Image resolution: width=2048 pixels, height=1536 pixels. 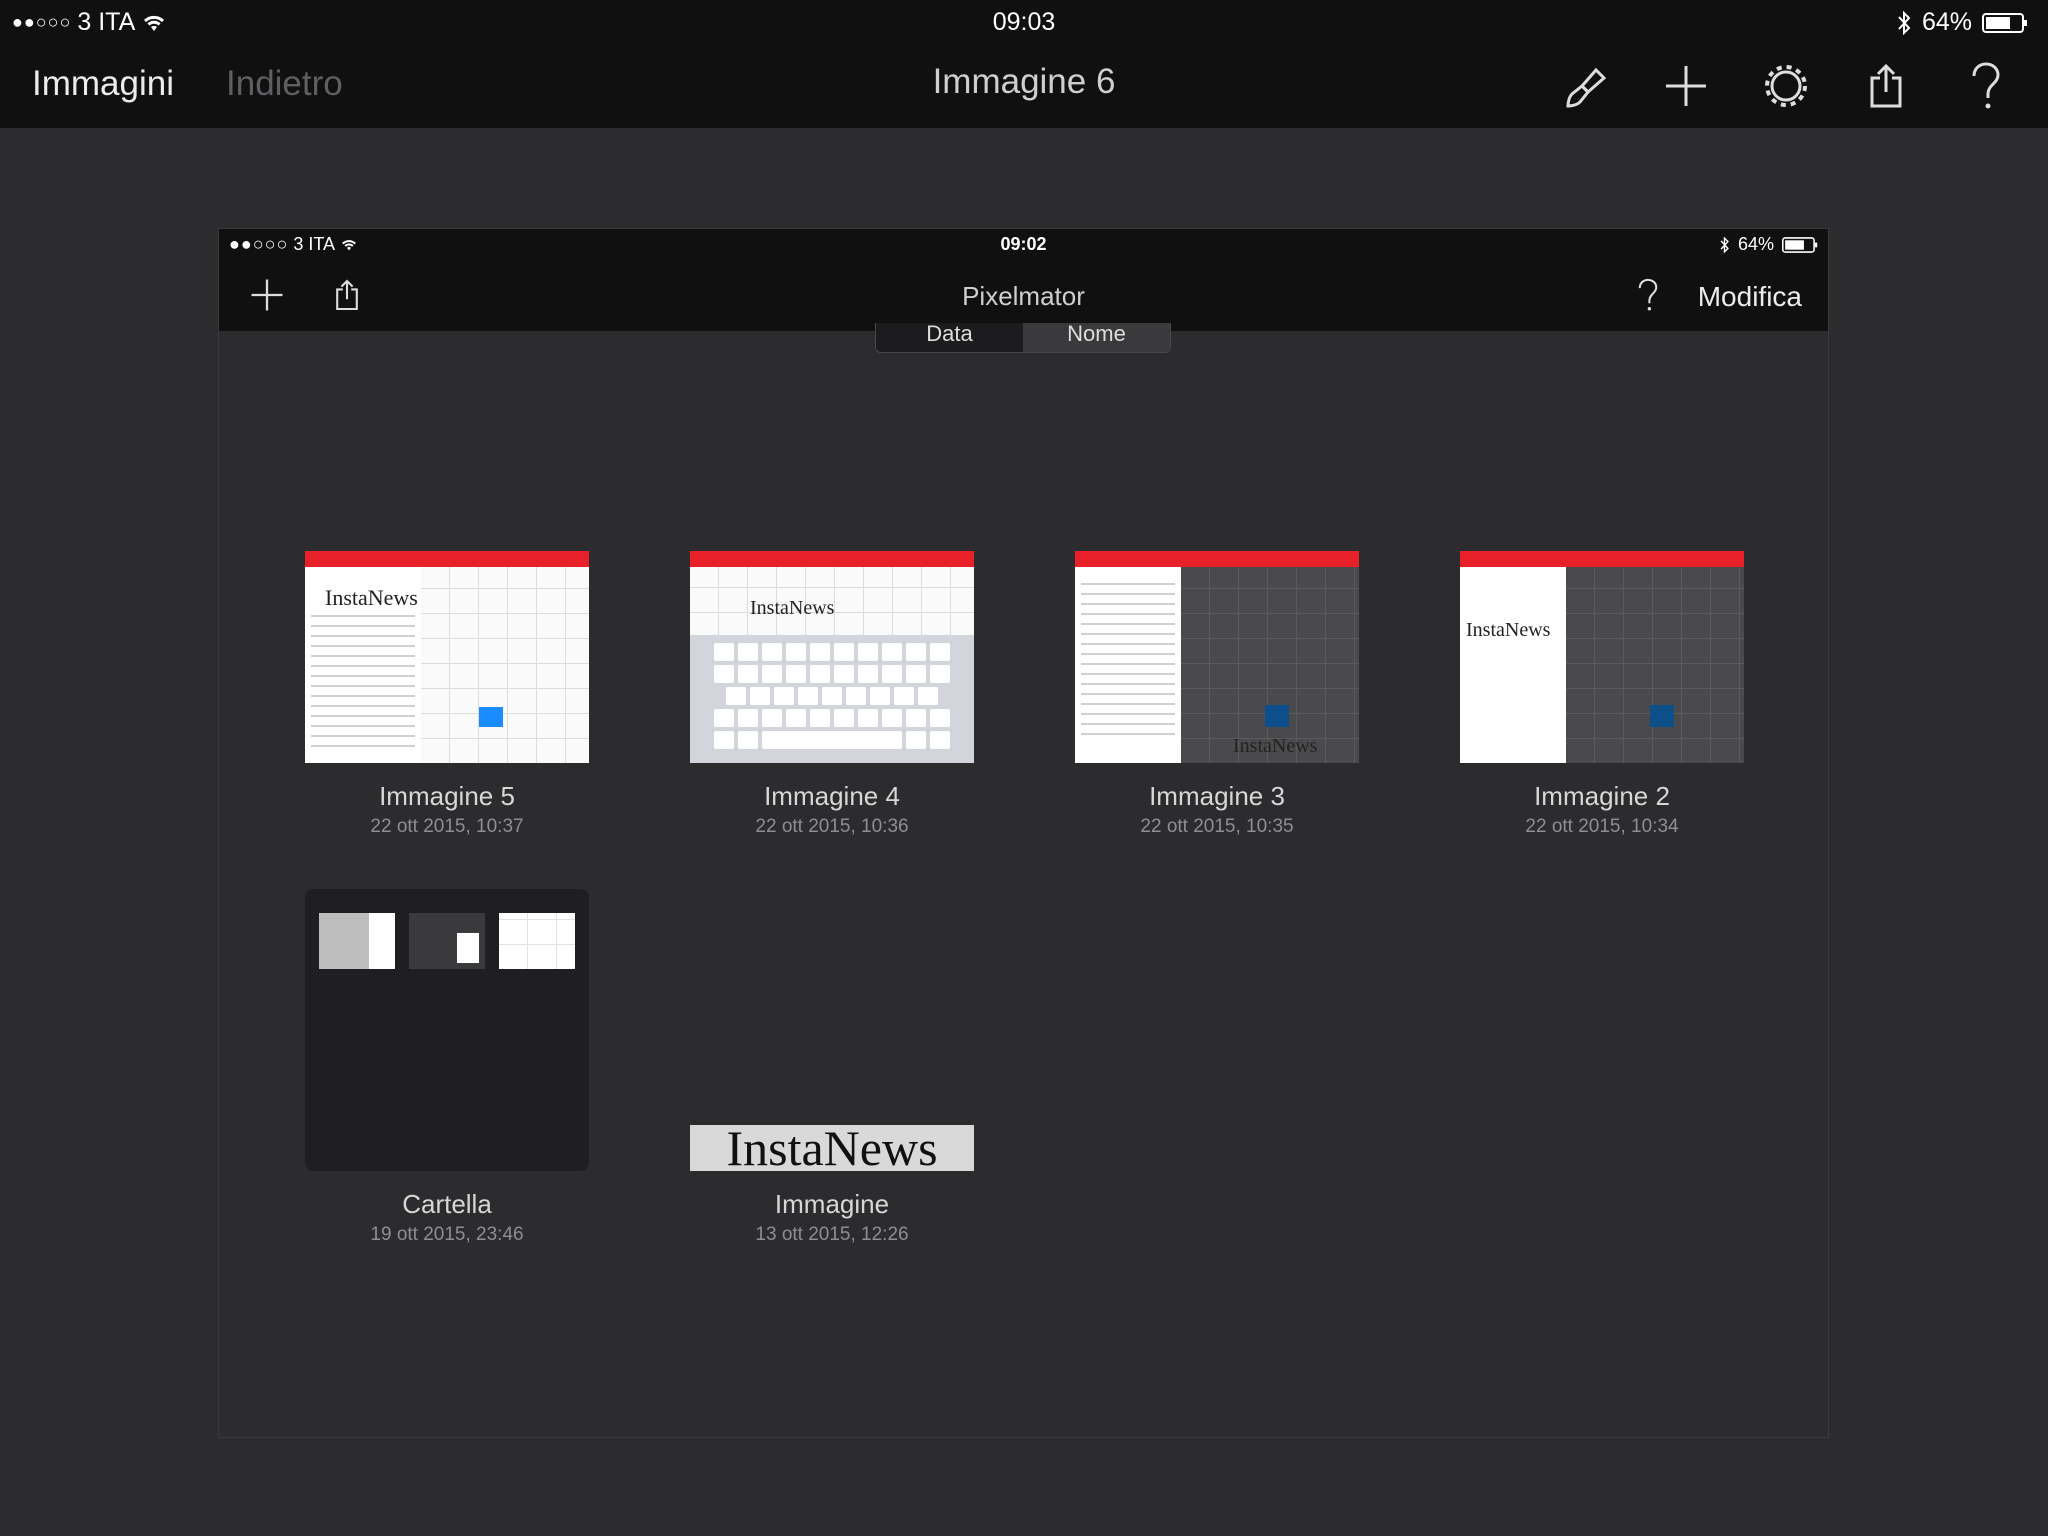 I want to click on canvas-edit-button: Modifica, so click(x=1749, y=296).